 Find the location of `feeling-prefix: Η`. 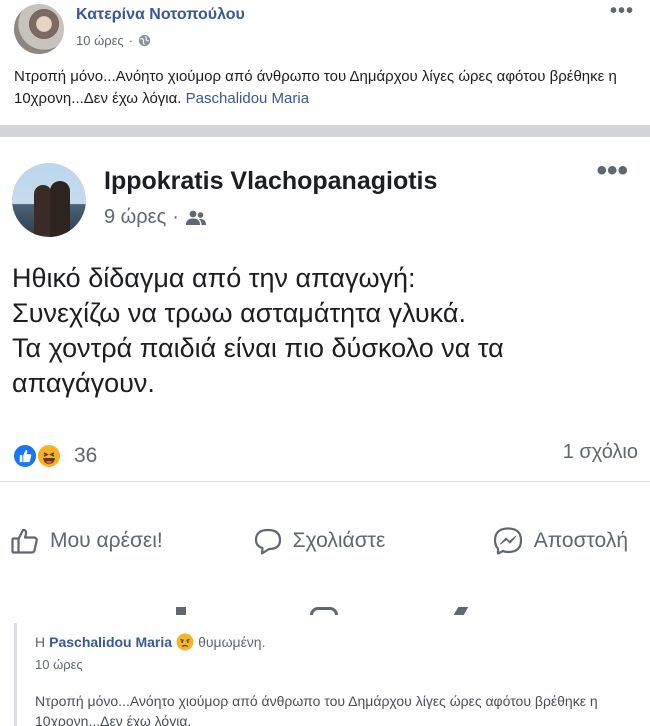

feeling-prefix: Η is located at coordinates (40, 642).